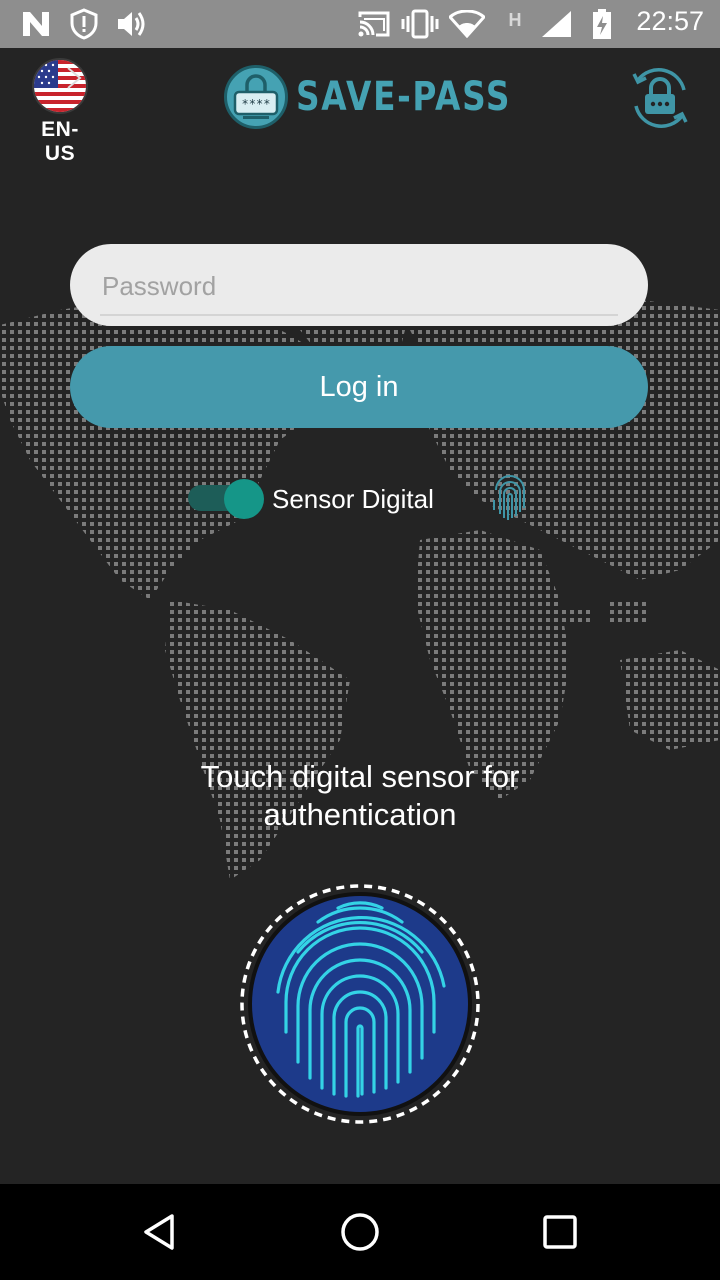 The width and height of the screenshot is (720, 1280). I want to click on recents-icon, so click(560, 1232).